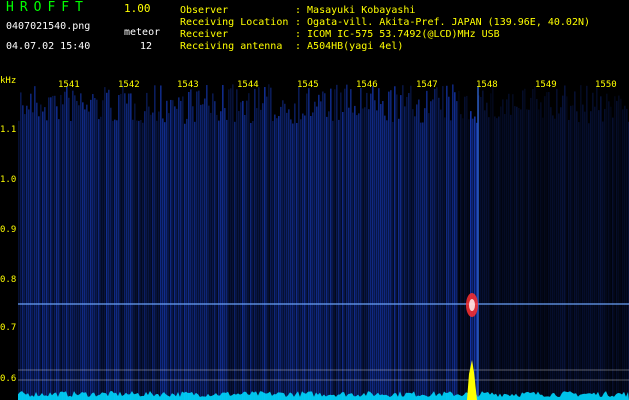 The image size is (629, 400). Describe the element at coordinates (308, 85) in the screenshot. I see `x-tick-1545: 1545` at that location.